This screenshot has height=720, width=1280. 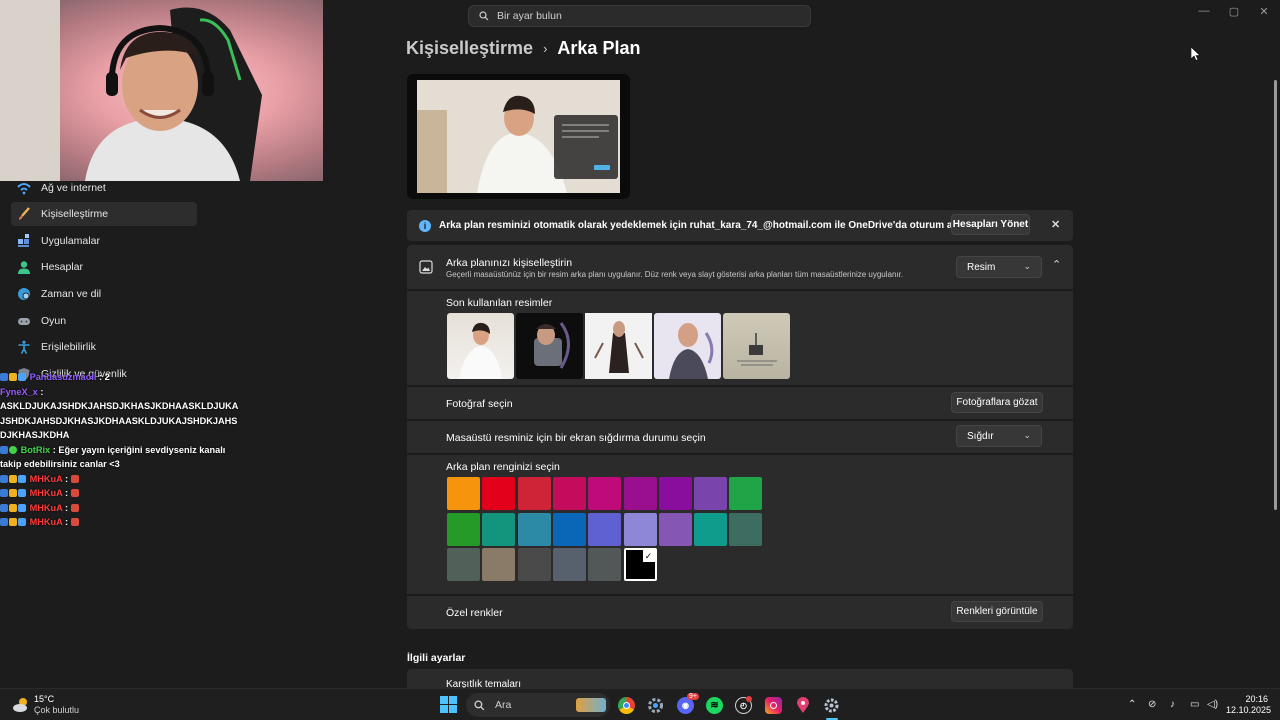 What do you see at coordinates (104, 267) in the screenshot?
I see `sidebar-item-accounts: Hesaplar` at bounding box center [104, 267].